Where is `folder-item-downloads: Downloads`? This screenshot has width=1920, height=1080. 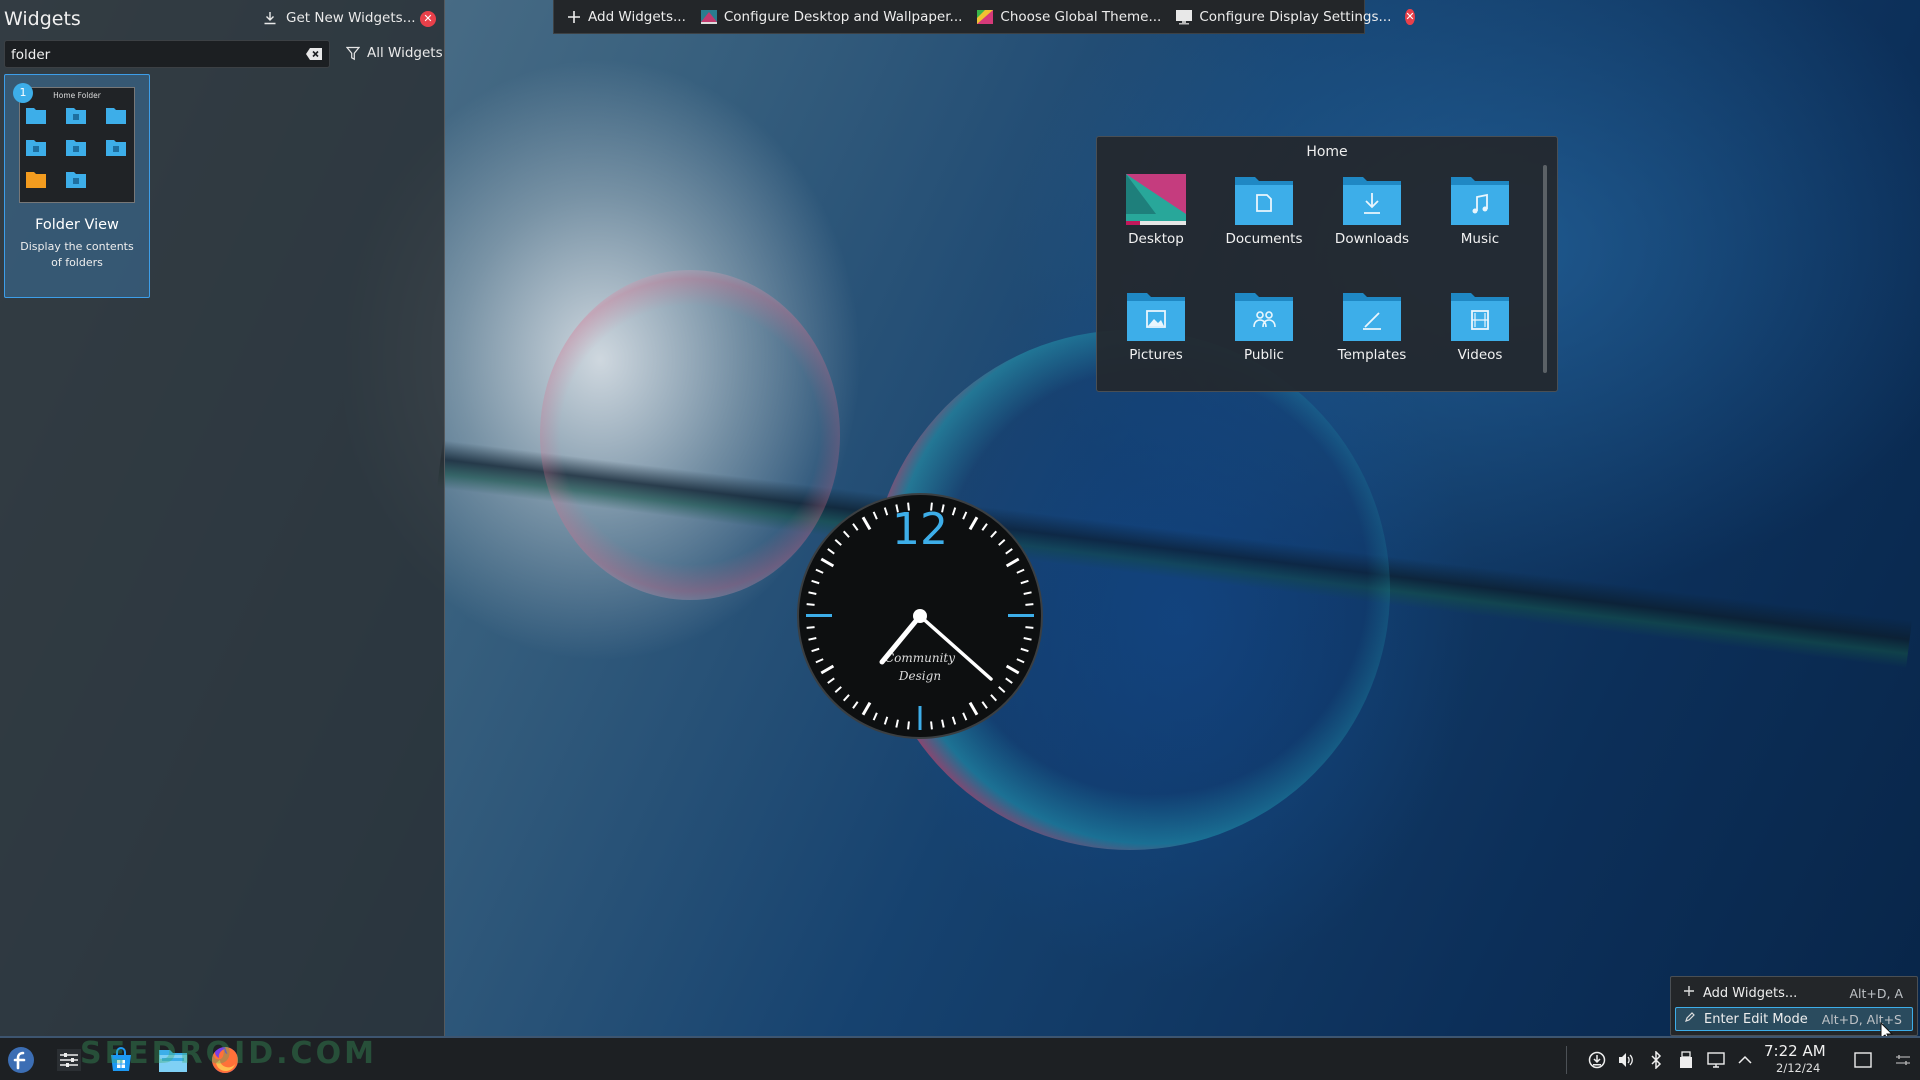
folder-item-downloads: Downloads is located at coordinates (1372, 210).